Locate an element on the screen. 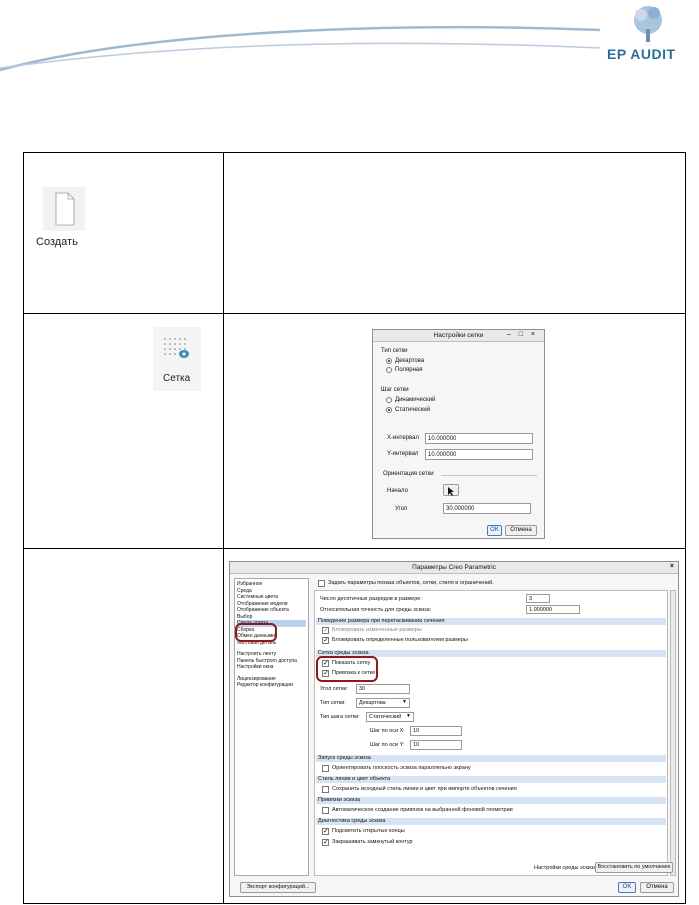 Image resolution: width=699 pixels, height=905 pixels. tree-logo-icon is located at coordinates (648, 24).